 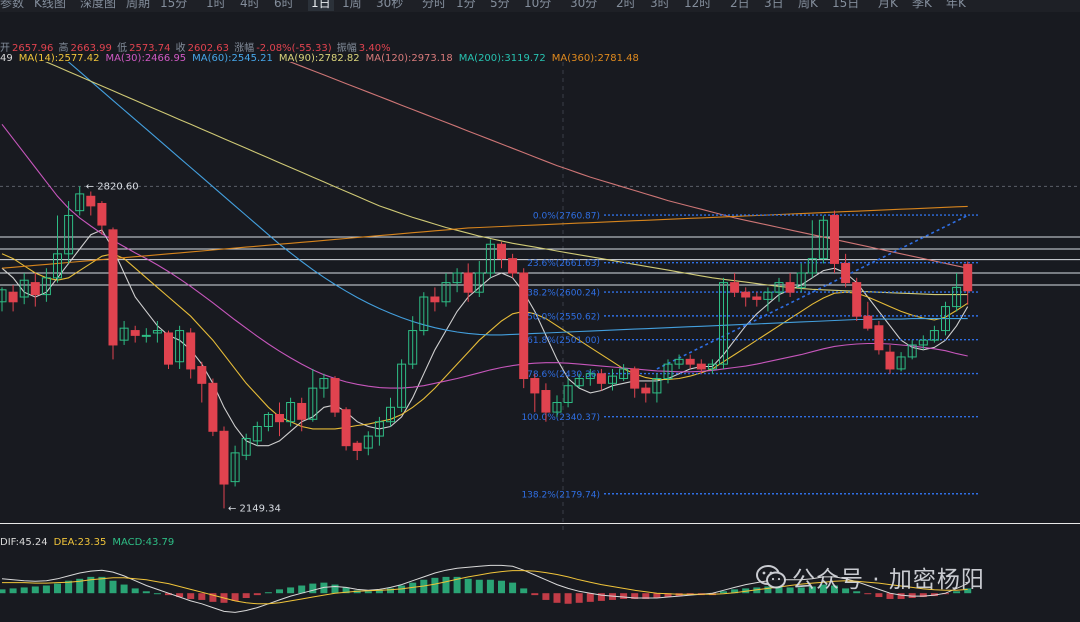 What do you see at coordinates (845, 5) in the screenshot?
I see `toolbar-interval-22: 15日` at bounding box center [845, 5].